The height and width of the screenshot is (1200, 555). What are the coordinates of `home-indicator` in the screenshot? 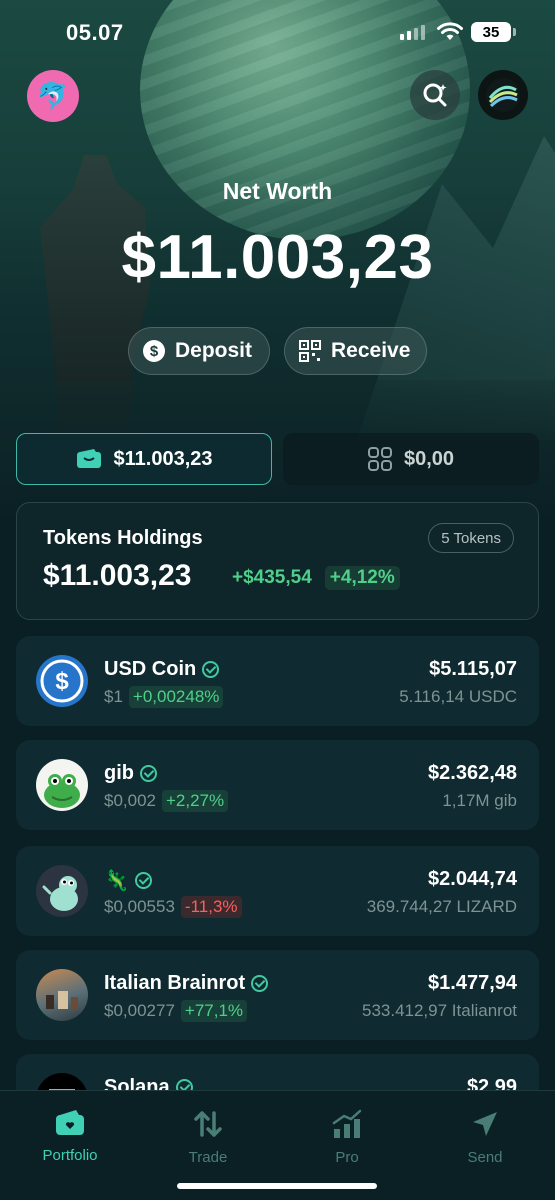 It's located at (277, 1186).